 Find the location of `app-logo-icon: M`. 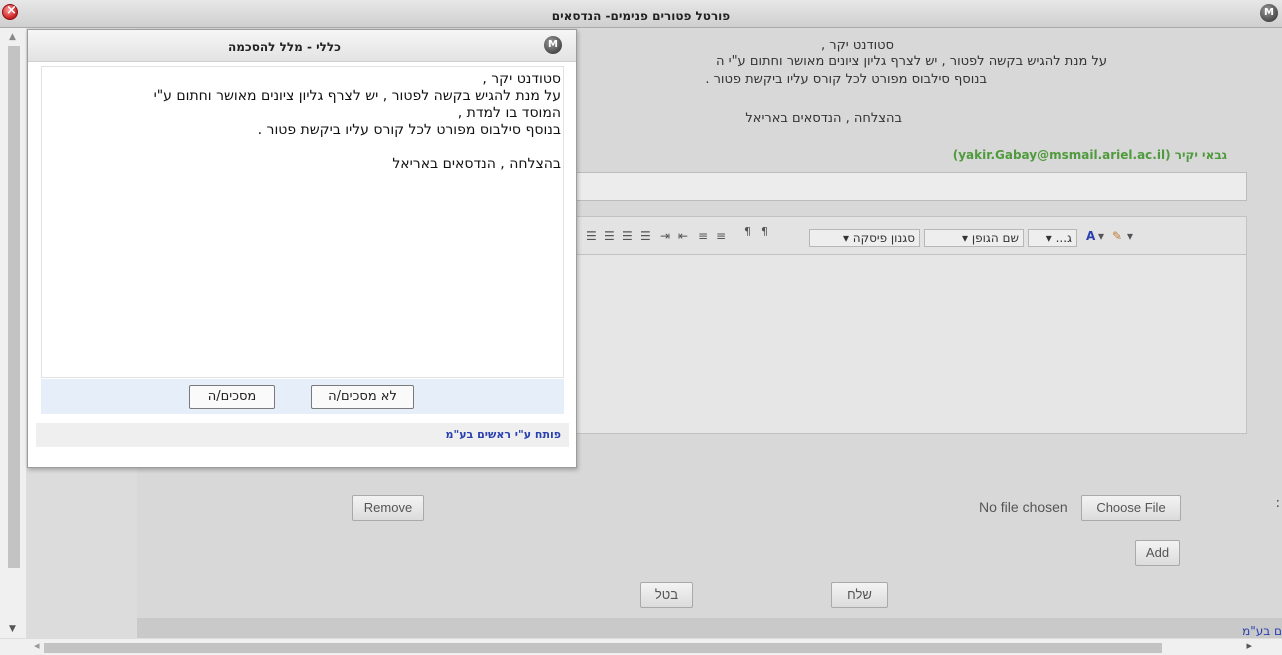

app-logo-icon: M is located at coordinates (1269, 13).